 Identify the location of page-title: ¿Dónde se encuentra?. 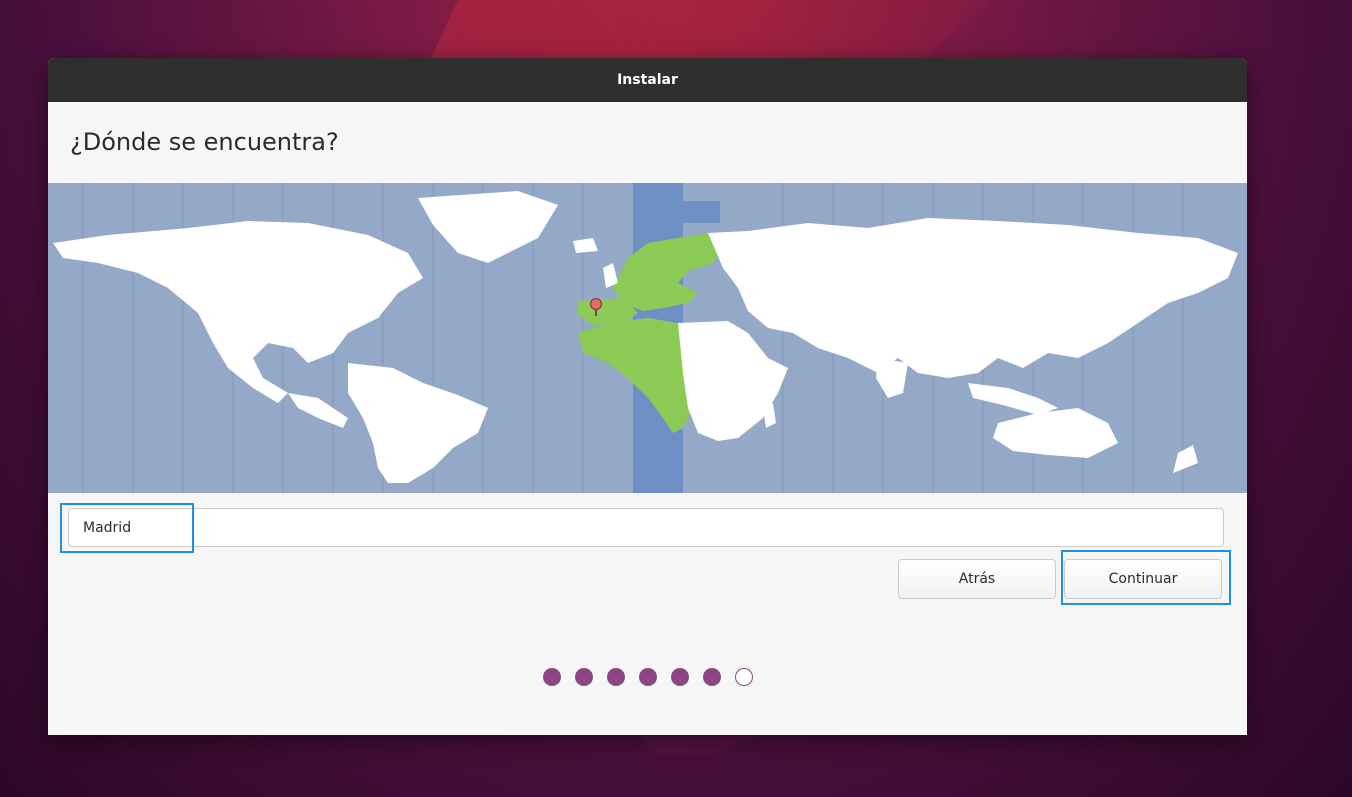
(204, 142).